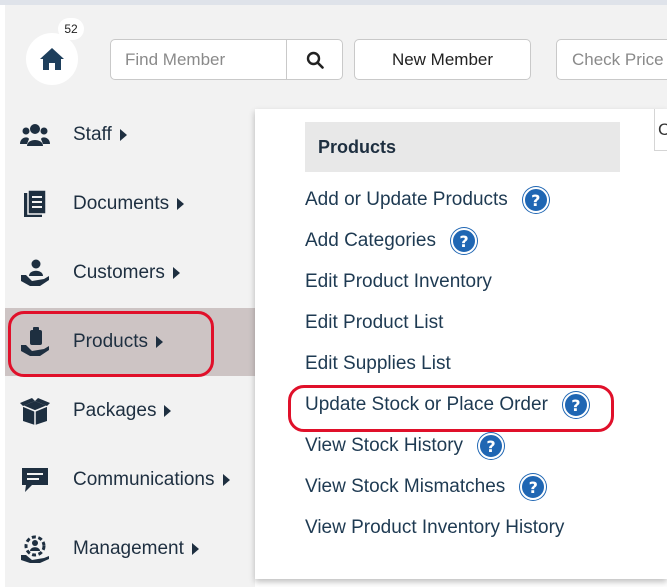 This screenshot has width=667, height=587. I want to click on menu-item-view-product-inventory-history: View Product Inventory History, so click(434, 528).